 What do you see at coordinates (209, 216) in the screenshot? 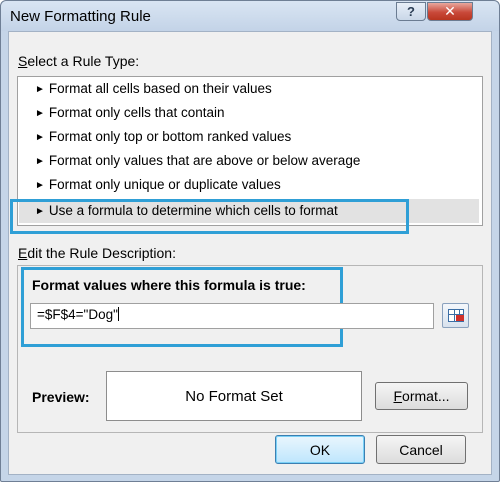
I see `selected-rule-highlight` at bounding box center [209, 216].